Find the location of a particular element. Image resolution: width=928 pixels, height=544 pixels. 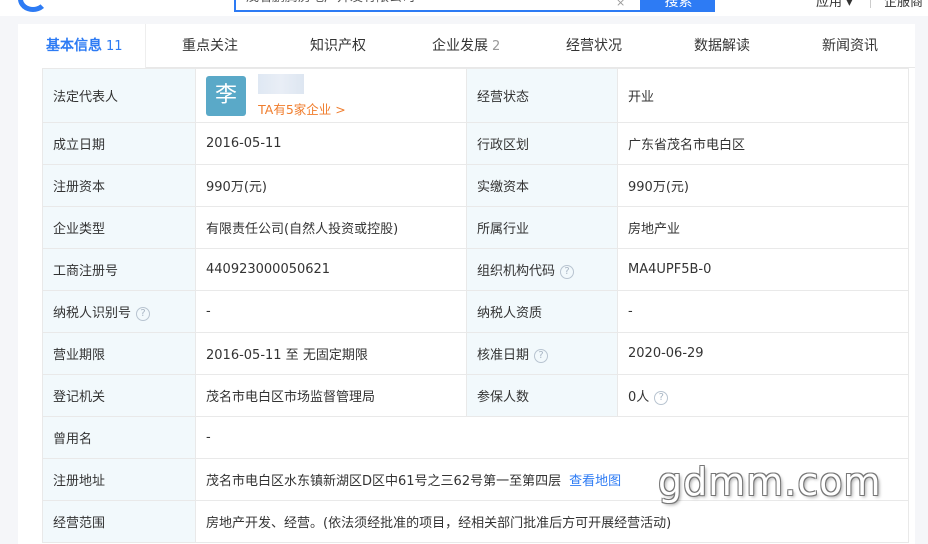

org-code-label: 组织机构代码 is located at coordinates (516, 271).